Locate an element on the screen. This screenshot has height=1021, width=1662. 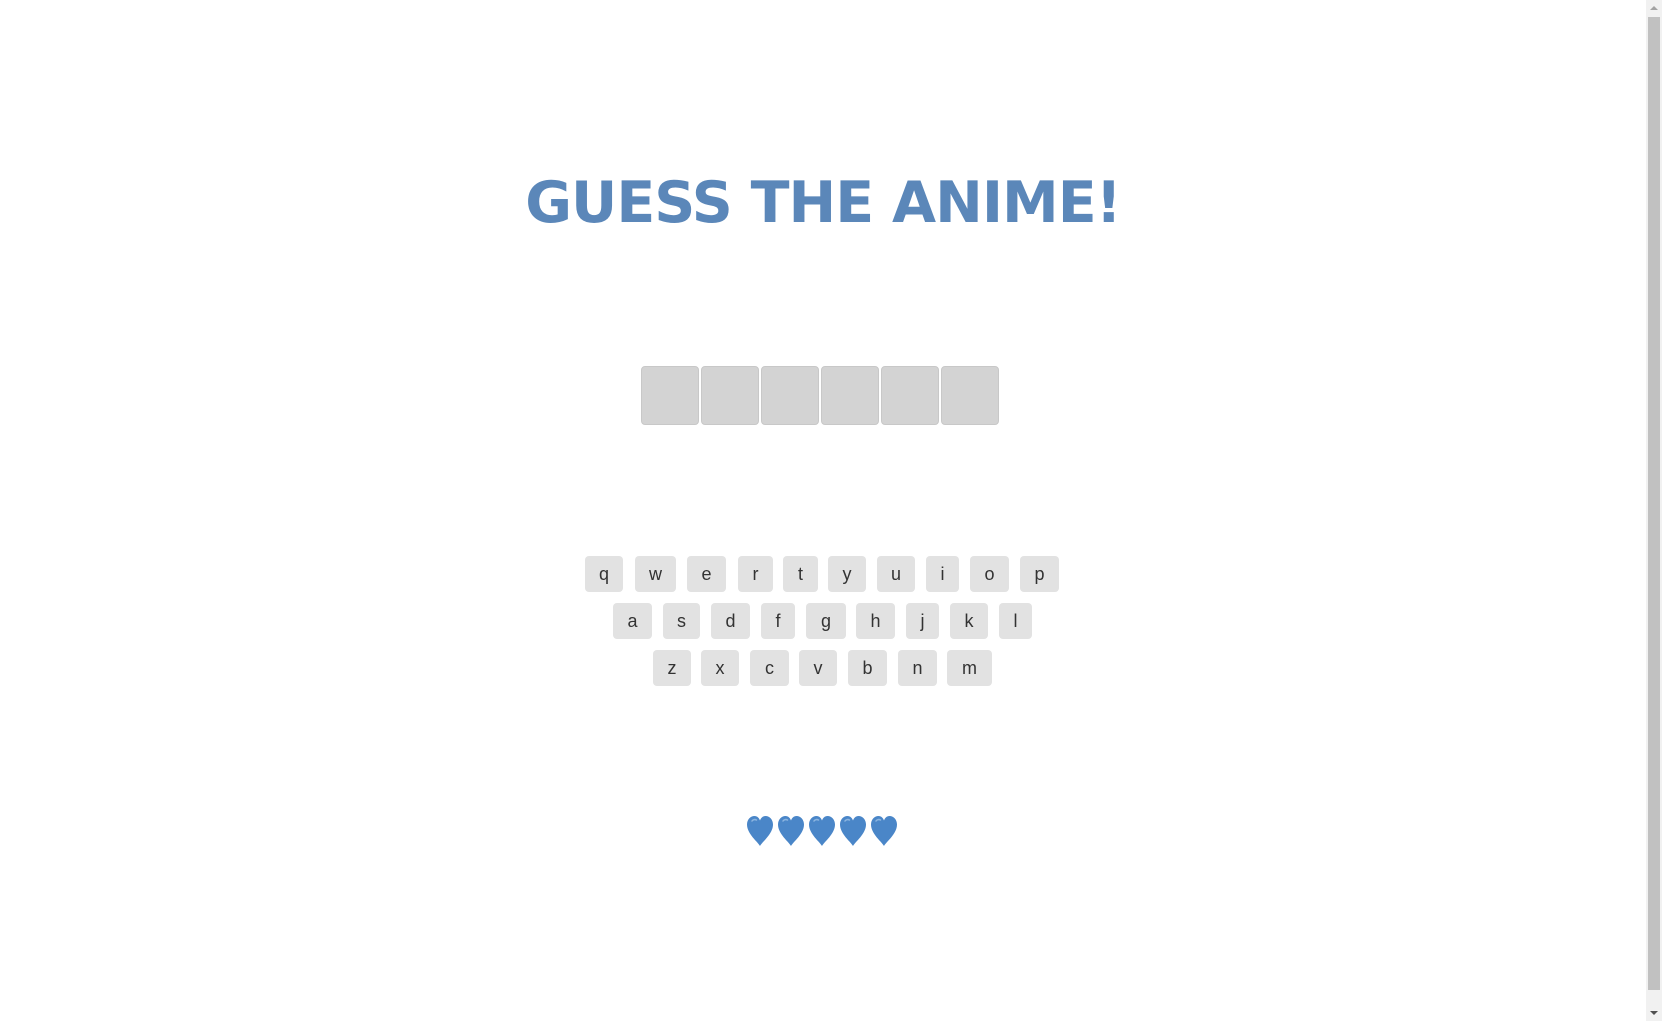
key-c: c is located at coordinates (769, 668).